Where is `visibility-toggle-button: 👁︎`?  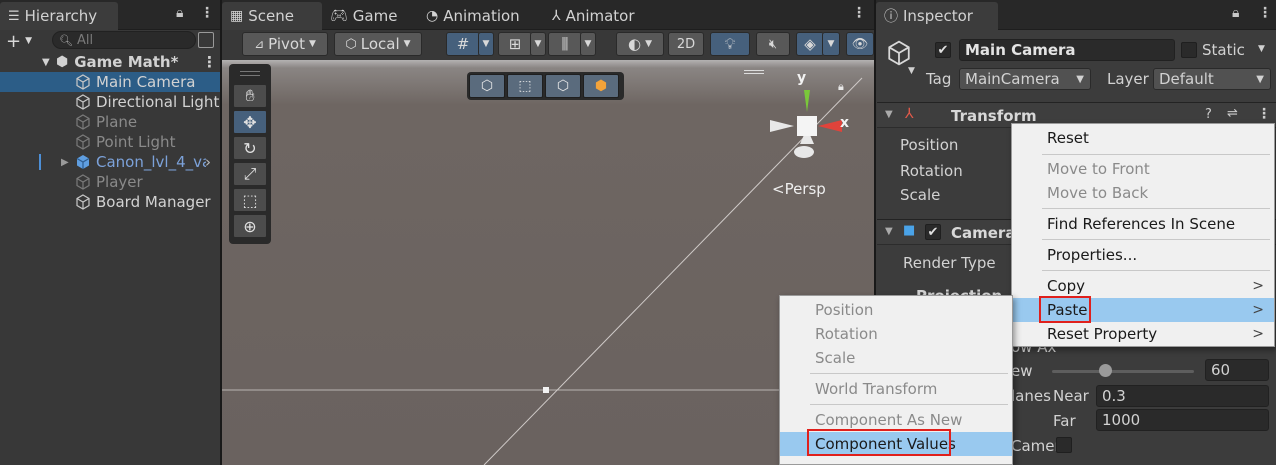 visibility-toggle-button: 👁︎ is located at coordinates (860, 44).